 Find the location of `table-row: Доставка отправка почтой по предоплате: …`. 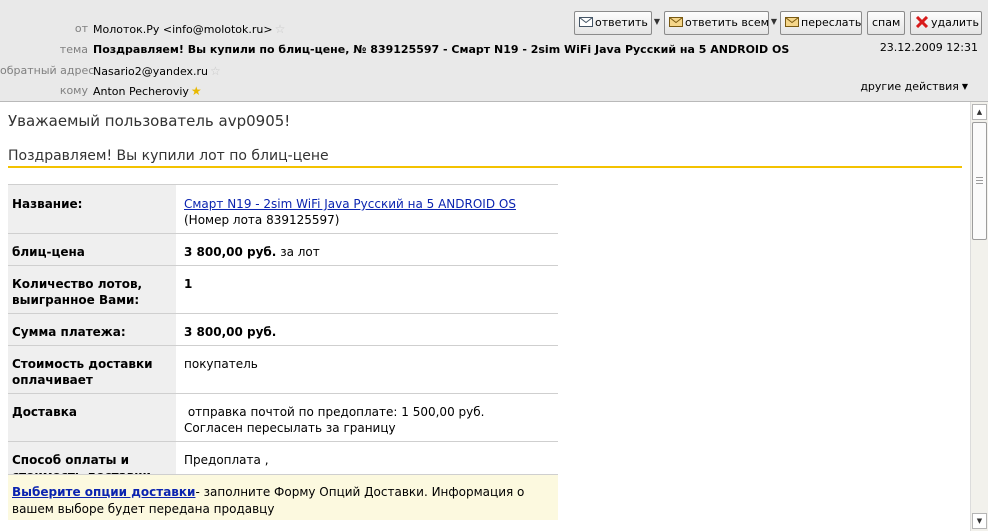

table-row: Доставка отправка почтой по предоплате: … is located at coordinates (283, 417).